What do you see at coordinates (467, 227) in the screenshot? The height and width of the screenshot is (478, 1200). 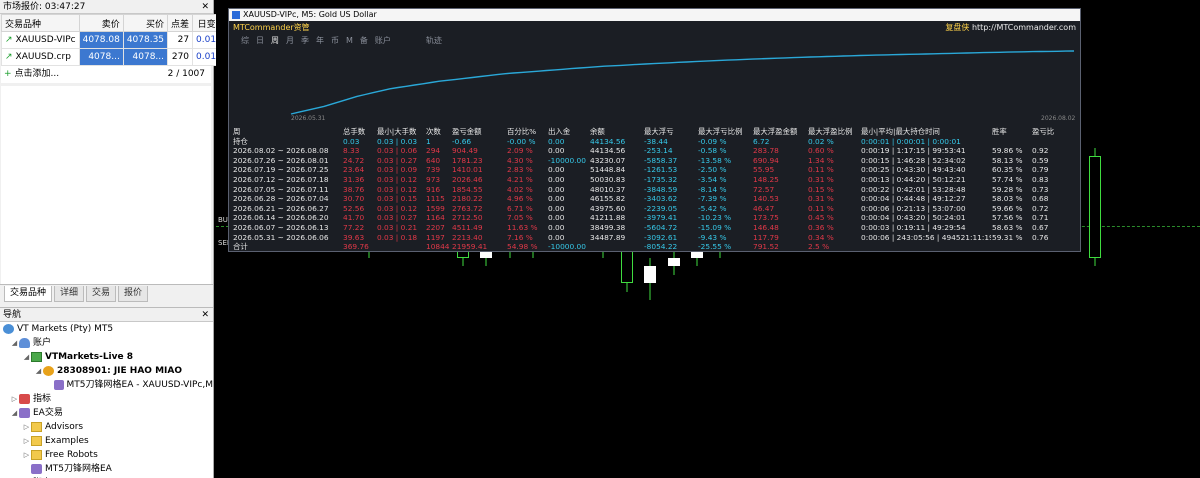 I see `week-cell: 4511.49` at bounding box center [467, 227].